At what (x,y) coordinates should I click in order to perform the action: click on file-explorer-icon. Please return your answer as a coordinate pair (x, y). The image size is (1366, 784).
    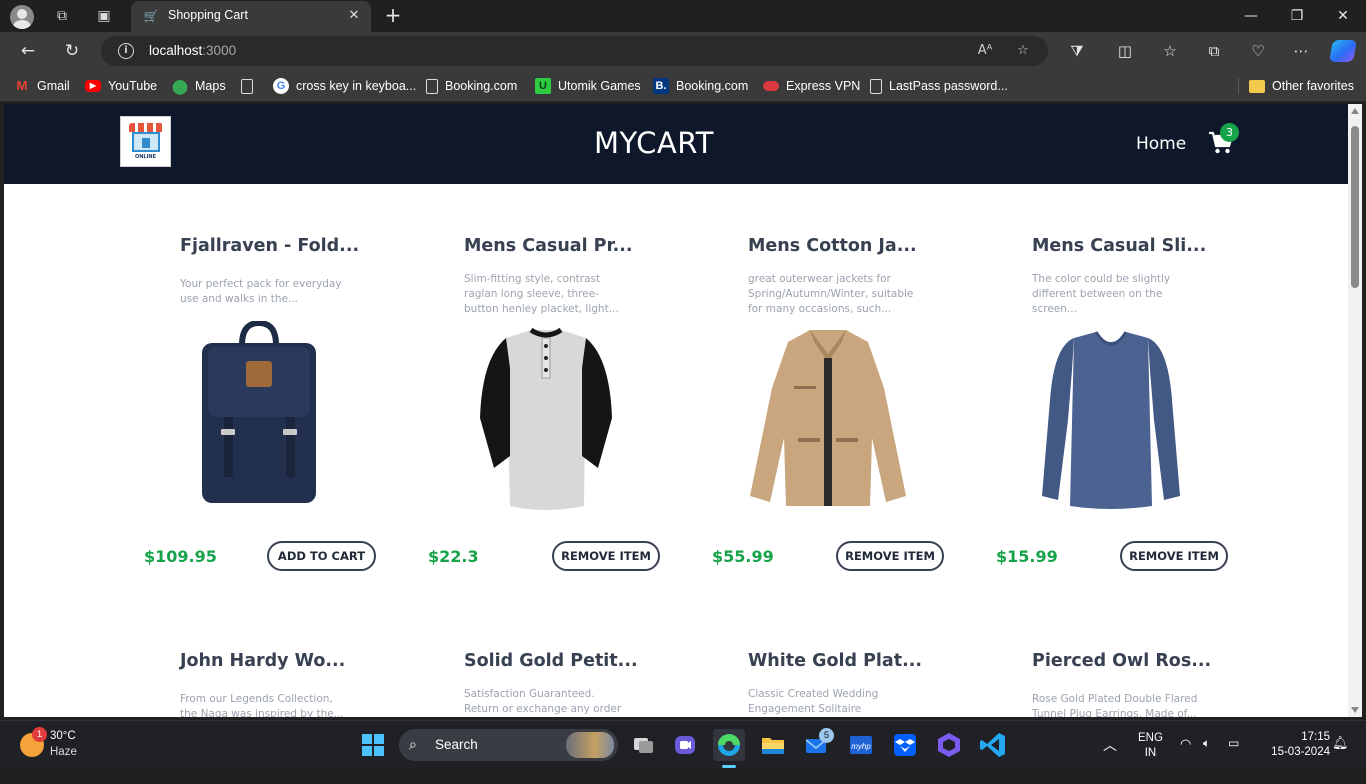
    Looking at the image, I should click on (773, 745).